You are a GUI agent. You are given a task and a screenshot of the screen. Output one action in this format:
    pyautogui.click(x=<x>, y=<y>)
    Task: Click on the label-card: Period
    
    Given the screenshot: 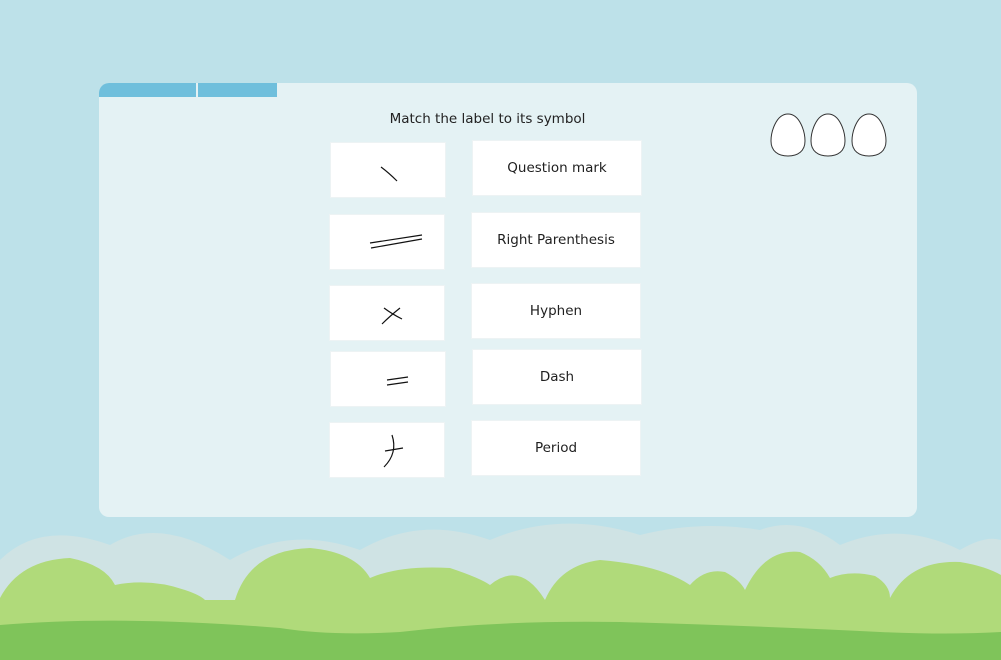 What is the action you would take?
    pyautogui.click(x=556, y=448)
    